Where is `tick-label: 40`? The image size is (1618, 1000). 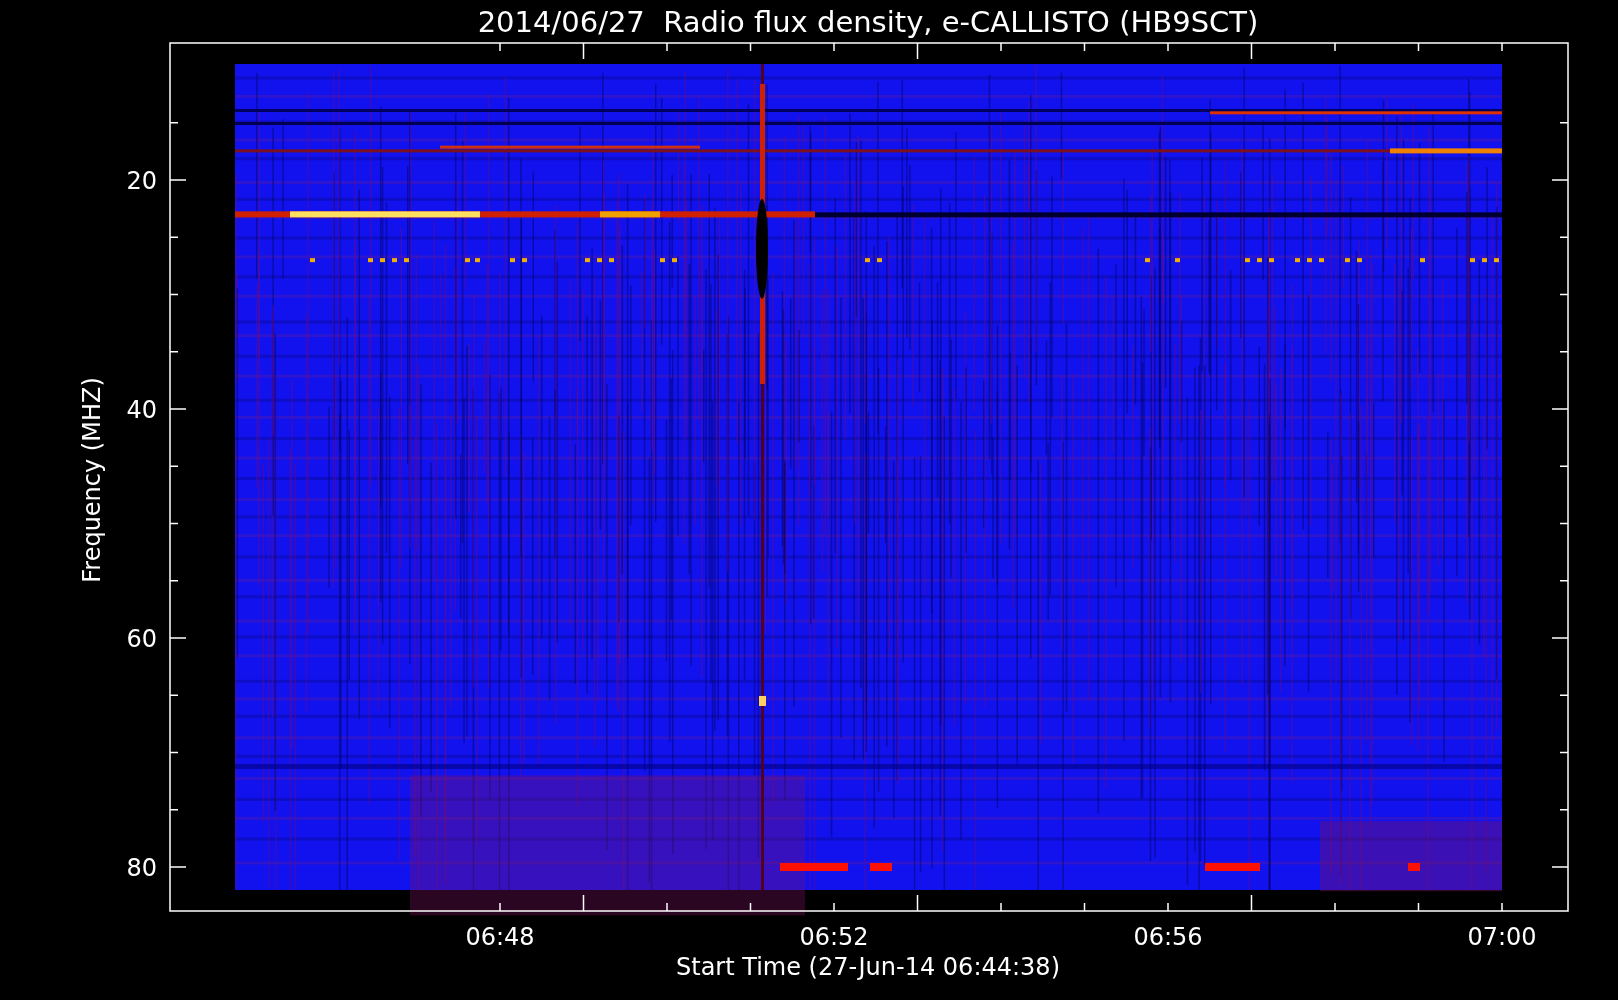
tick-label: 40 is located at coordinates (141, 410).